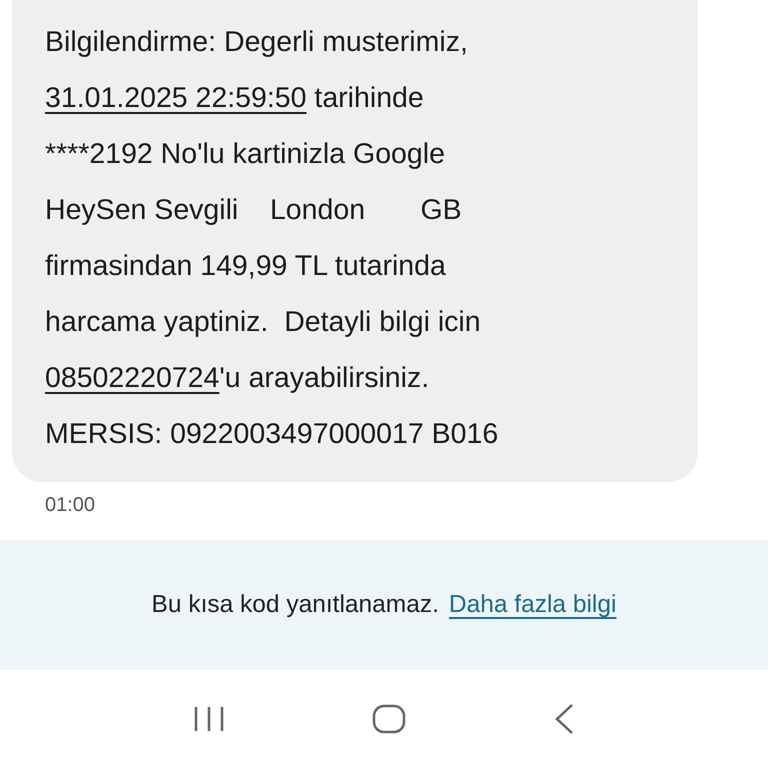 The width and height of the screenshot is (768, 768). Describe the element at coordinates (175, 98) in the screenshot. I see `message-link: 31.01.2025 22:59:50` at that location.